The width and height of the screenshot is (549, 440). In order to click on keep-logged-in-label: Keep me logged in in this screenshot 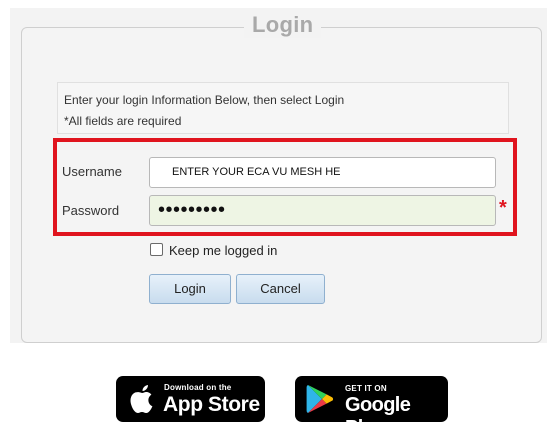, I will do `click(223, 250)`.